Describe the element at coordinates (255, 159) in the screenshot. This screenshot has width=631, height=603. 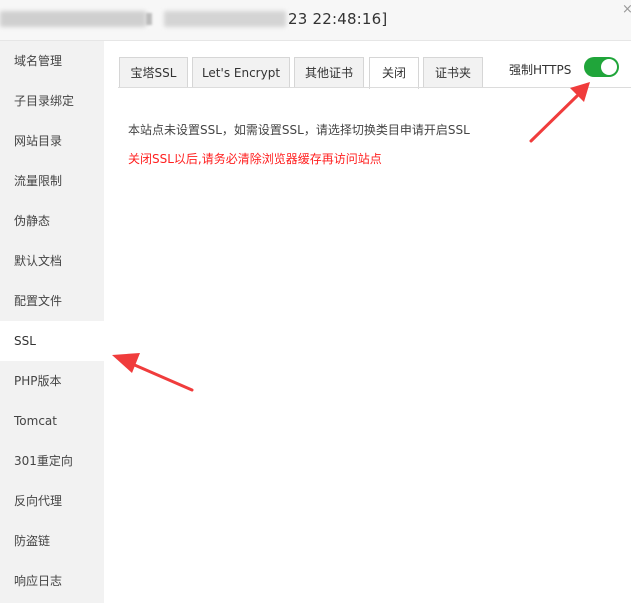
I see `ssl-warning-message: 关闭SSL以后,请务必清除浏览器缓存再访问站点` at that location.